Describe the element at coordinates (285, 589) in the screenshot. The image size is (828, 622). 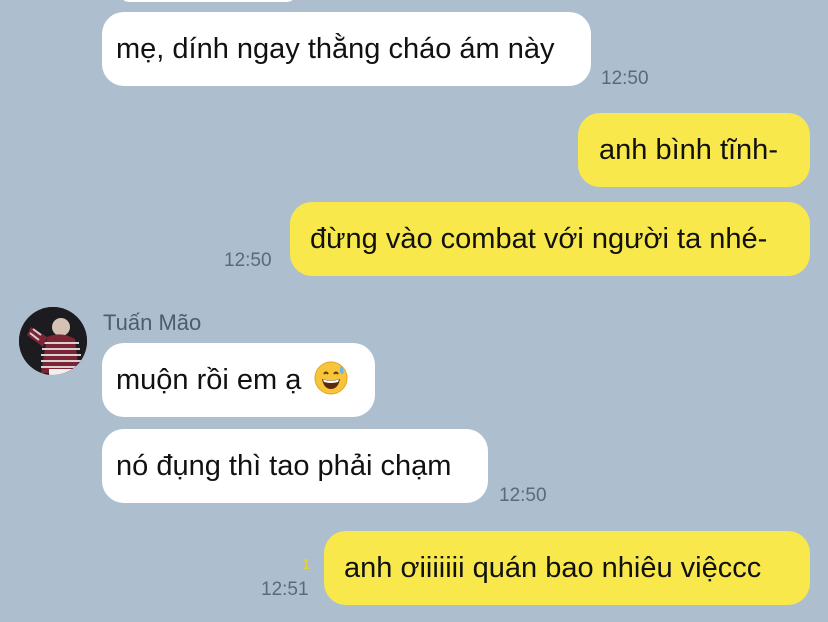
I see `message-timestamp: 12:51` at that location.